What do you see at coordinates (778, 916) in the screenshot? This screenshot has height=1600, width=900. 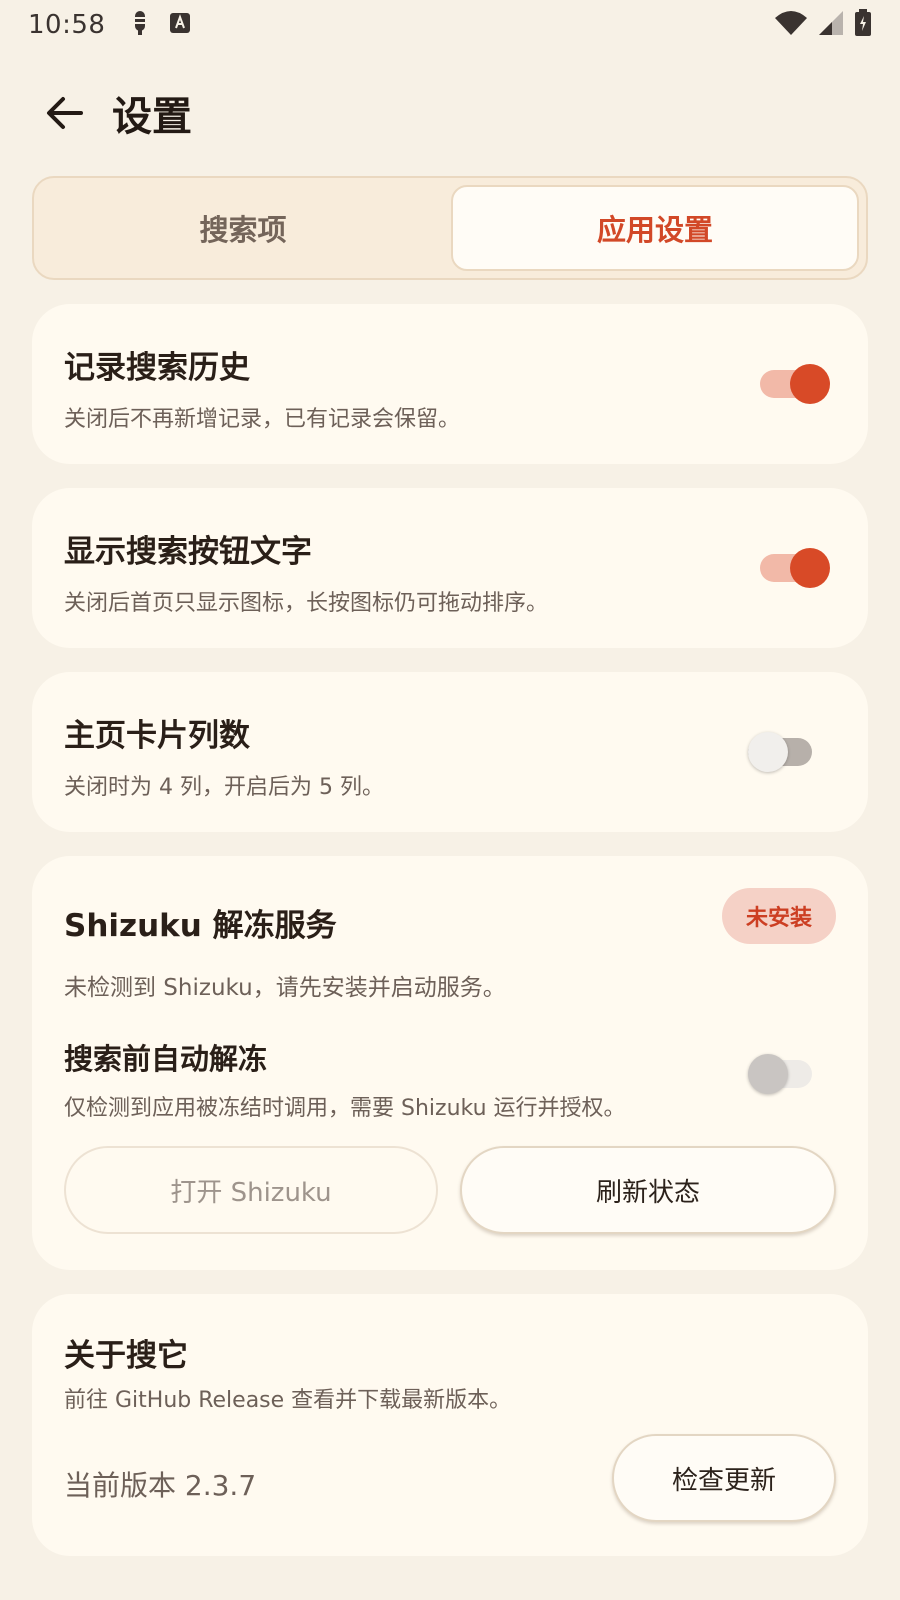 I see `shizuku-status-badge: 未安装` at bounding box center [778, 916].